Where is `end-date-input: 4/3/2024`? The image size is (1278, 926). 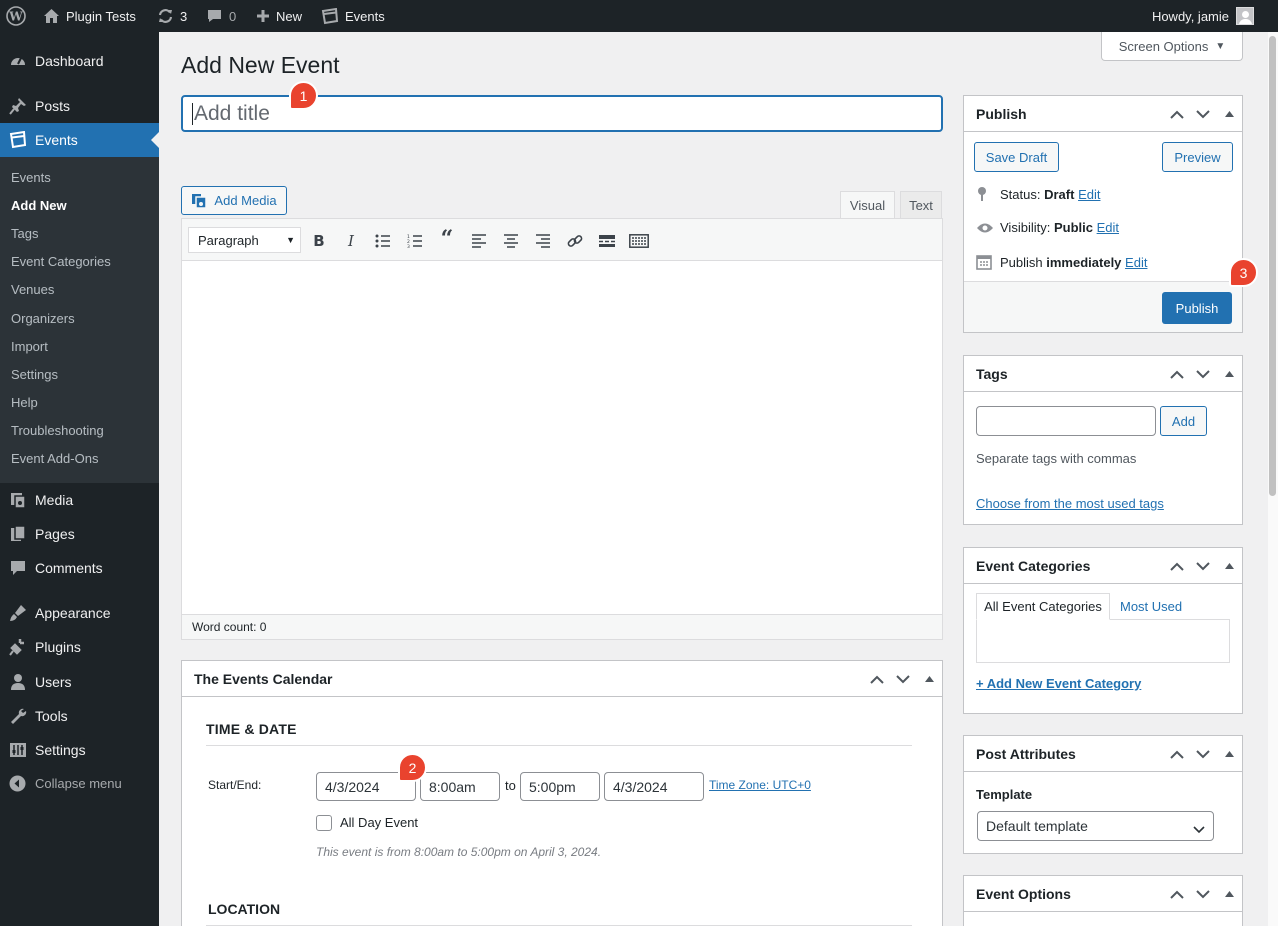
end-date-input: 4/3/2024 is located at coordinates (654, 786).